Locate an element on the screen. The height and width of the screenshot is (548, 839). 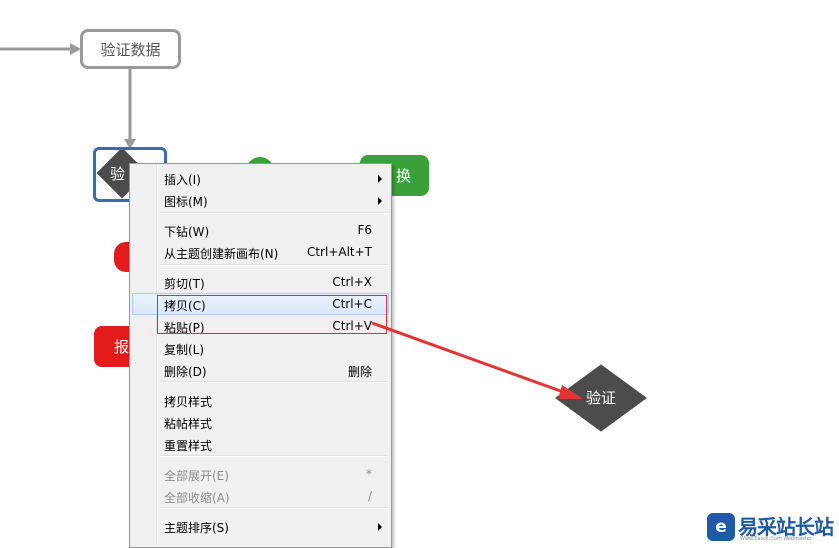
menu-item-shortcut: F6 is located at coordinates (364, 230).